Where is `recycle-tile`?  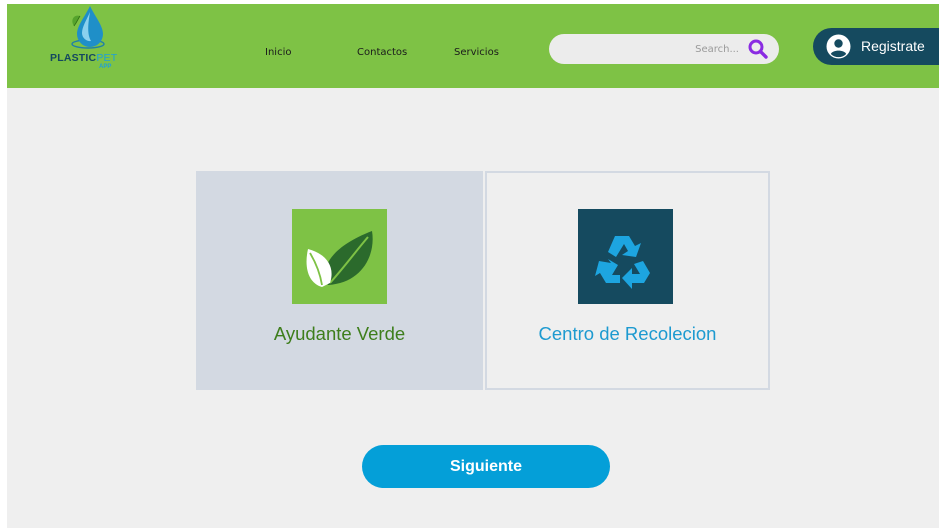
recycle-tile is located at coordinates (625, 256).